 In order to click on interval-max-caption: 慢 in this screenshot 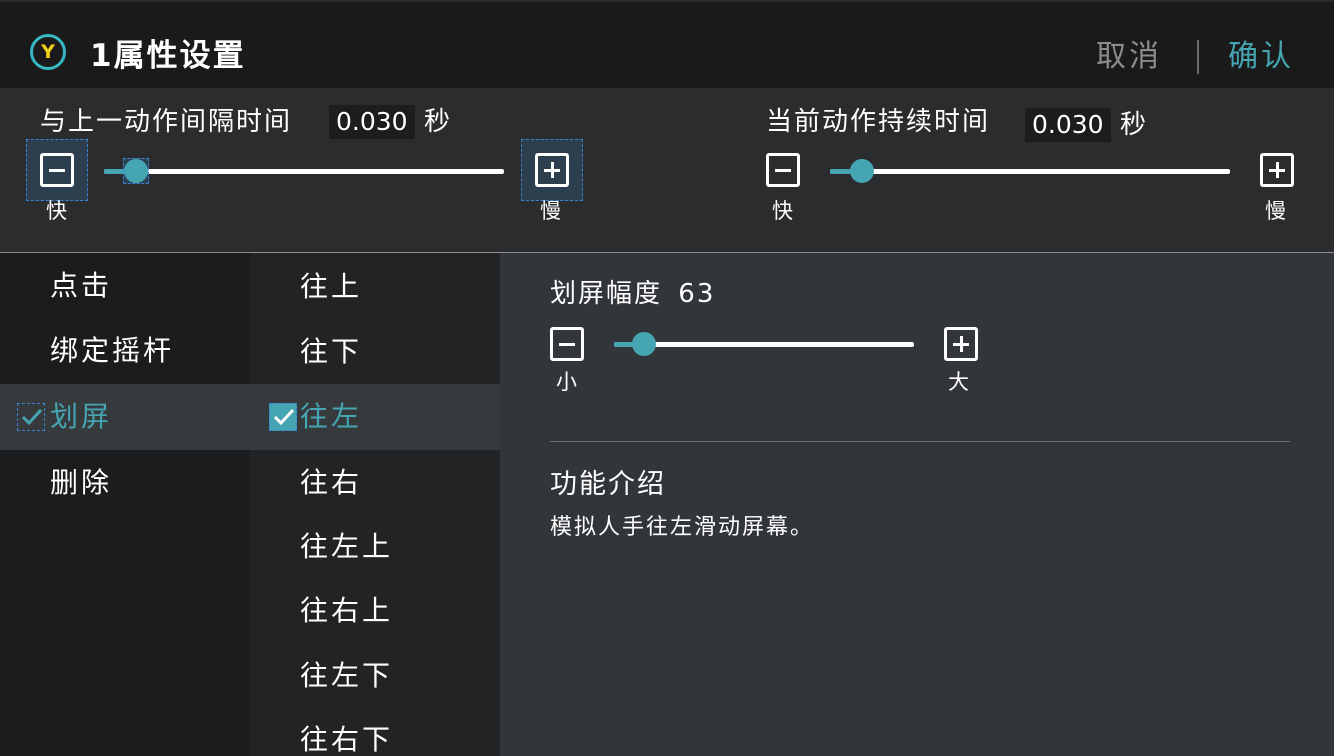, I will do `click(550, 211)`.